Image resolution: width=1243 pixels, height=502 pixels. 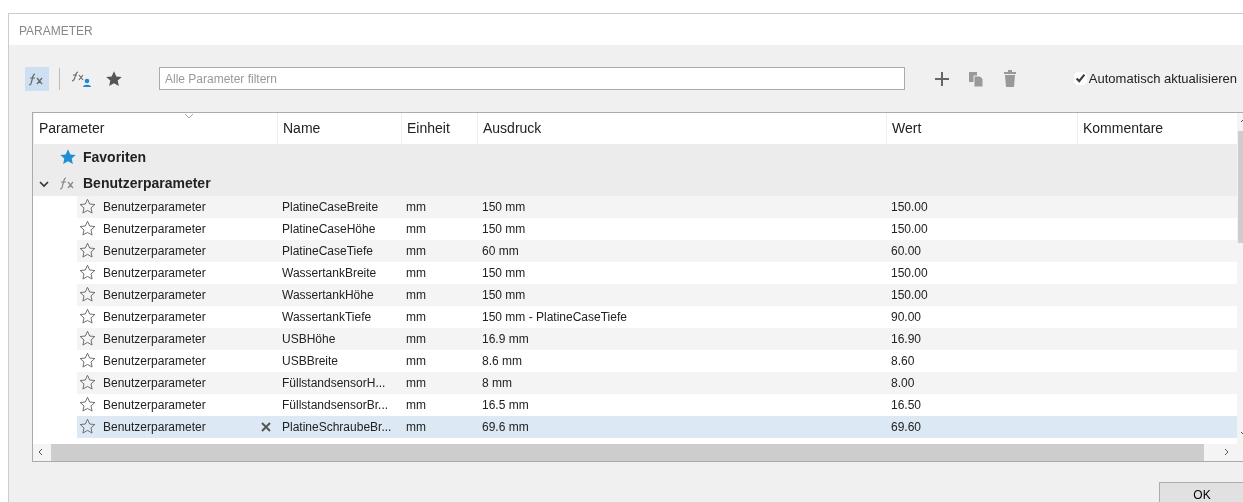 I want to click on table-cell: USBHöhe, so click(x=309, y=339).